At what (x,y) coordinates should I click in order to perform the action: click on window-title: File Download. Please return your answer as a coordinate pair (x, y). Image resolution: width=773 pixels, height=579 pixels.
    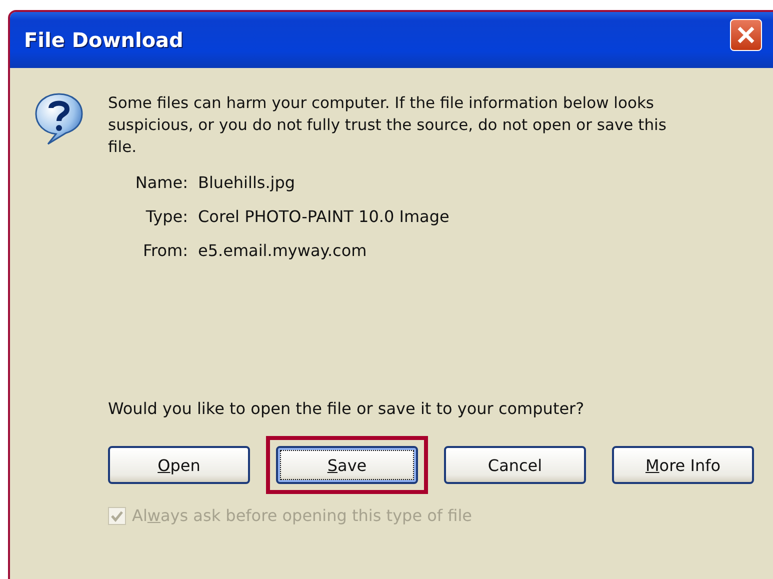
    Looking at the image, I should click on (104, 40).